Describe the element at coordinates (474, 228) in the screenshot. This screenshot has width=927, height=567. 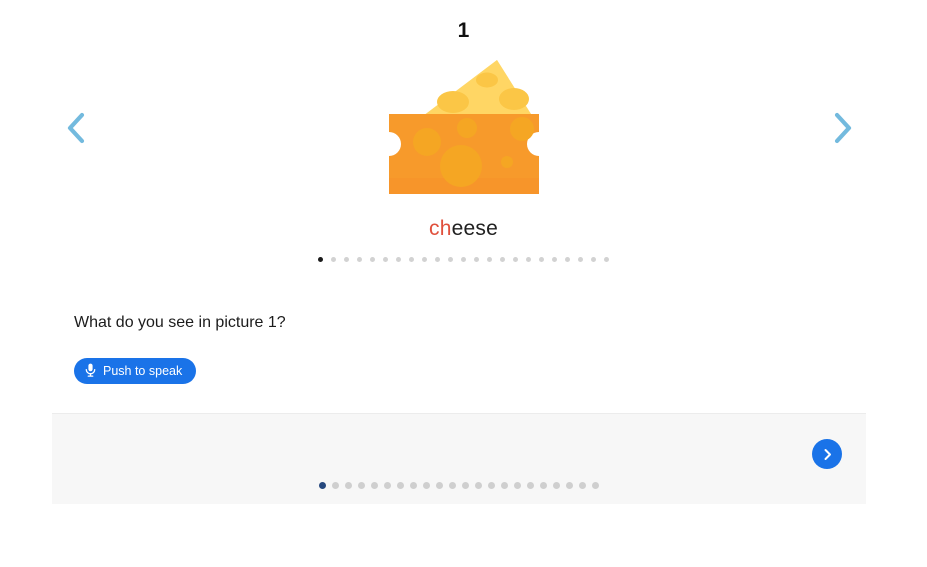
I see `word-rime: eese` at that location.